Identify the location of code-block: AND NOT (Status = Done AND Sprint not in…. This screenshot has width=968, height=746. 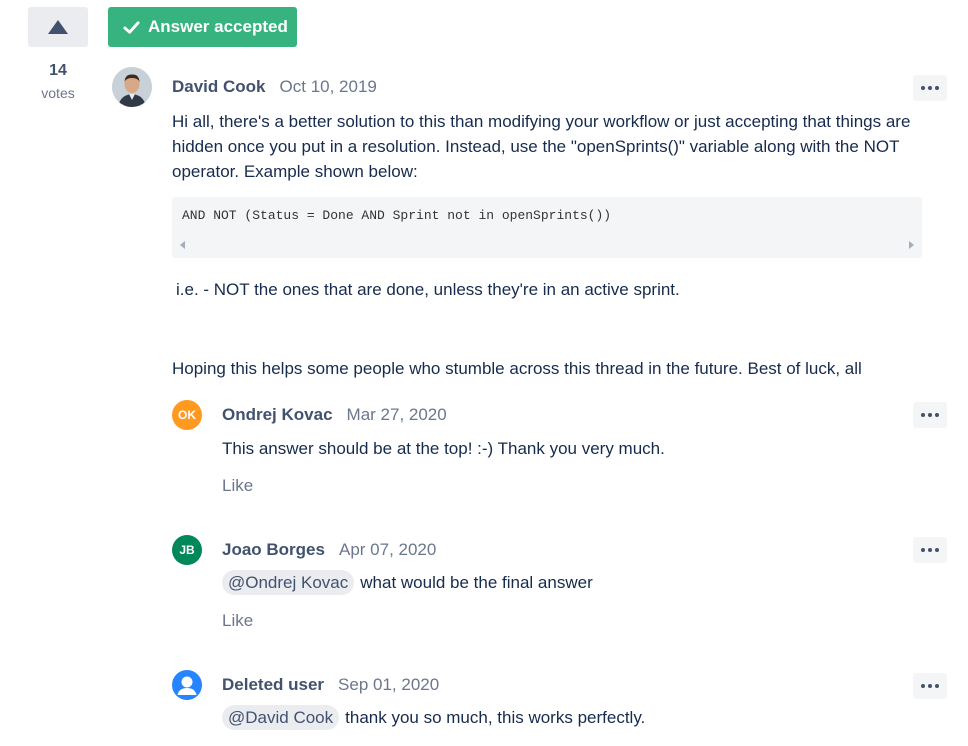
(547, 227).